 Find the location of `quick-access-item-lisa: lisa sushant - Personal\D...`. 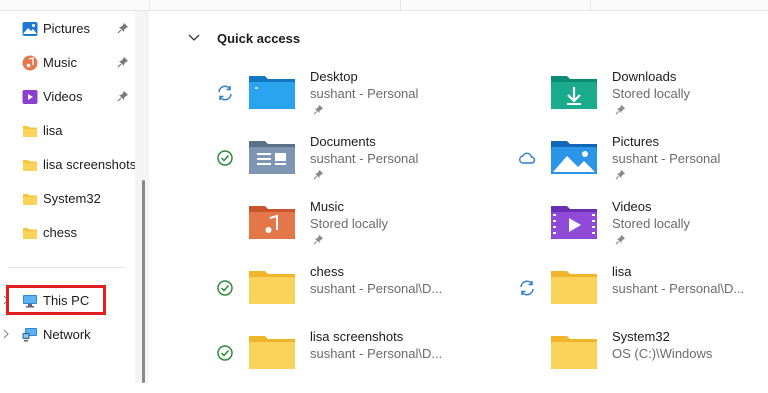

quick-access-item-lisa: lisa sushant - Personal\D... is located at coordinates (643, 296).